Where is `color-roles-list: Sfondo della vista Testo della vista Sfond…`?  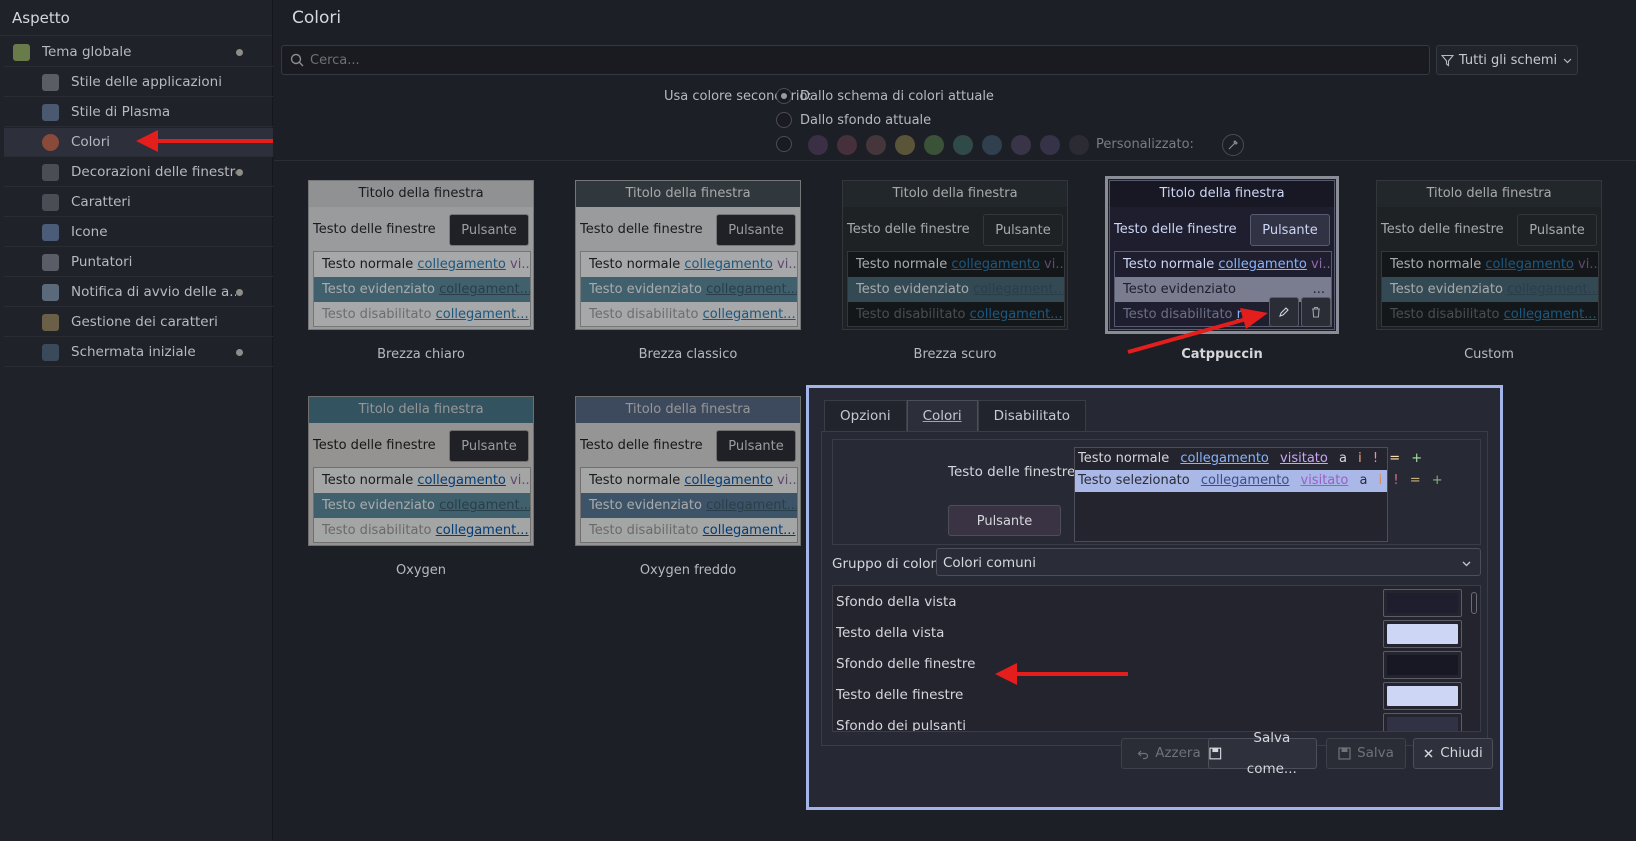
color-roles-list: Sfondo della vista Testo della vista Sfond… is located at coordinates (1156, 658).